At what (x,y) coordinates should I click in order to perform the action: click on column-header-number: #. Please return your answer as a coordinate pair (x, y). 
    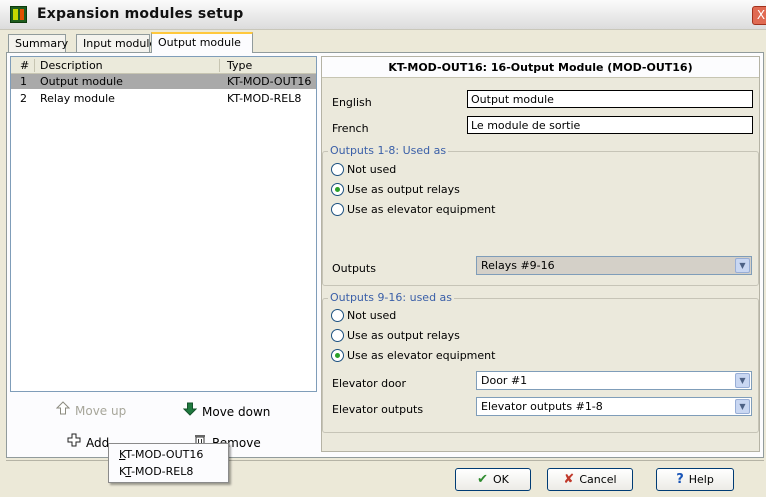
    Looking at the image, I should click on (24, 65).